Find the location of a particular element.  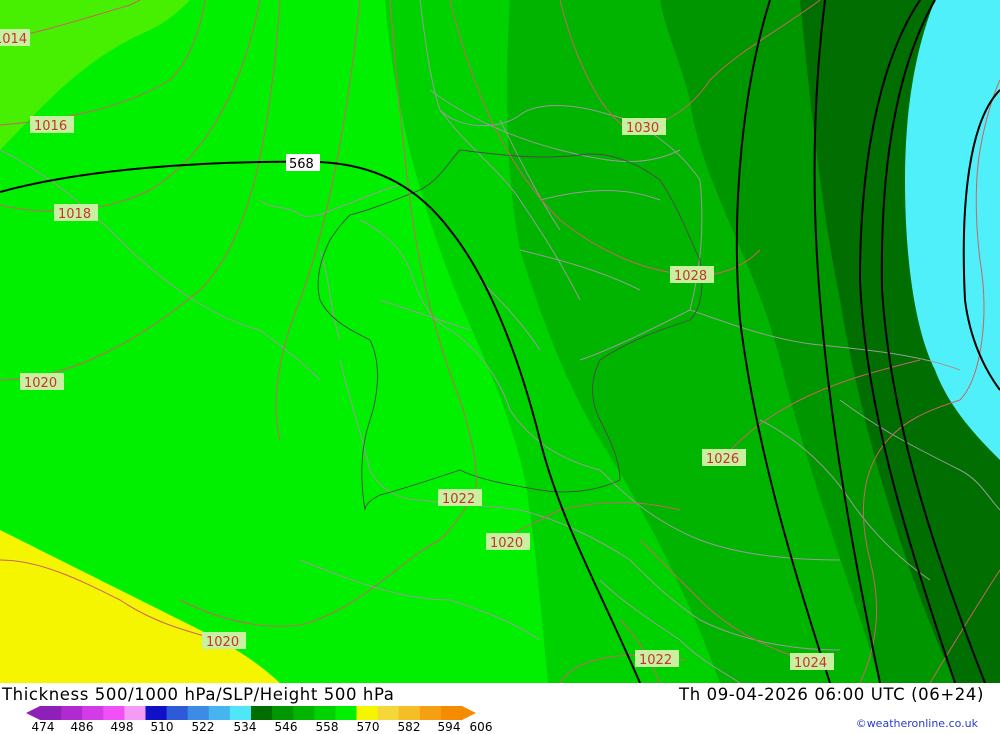

svg-text: 1028 is located at coordinates (690, 276).